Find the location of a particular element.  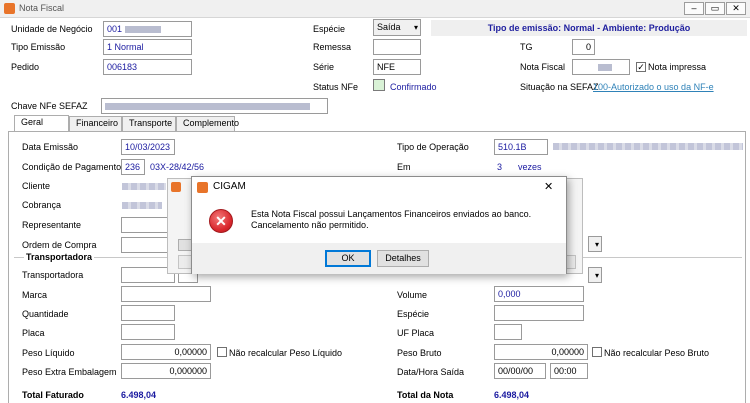

total-faturado-value: 6.498,04 is located at coordinates (139, 395).